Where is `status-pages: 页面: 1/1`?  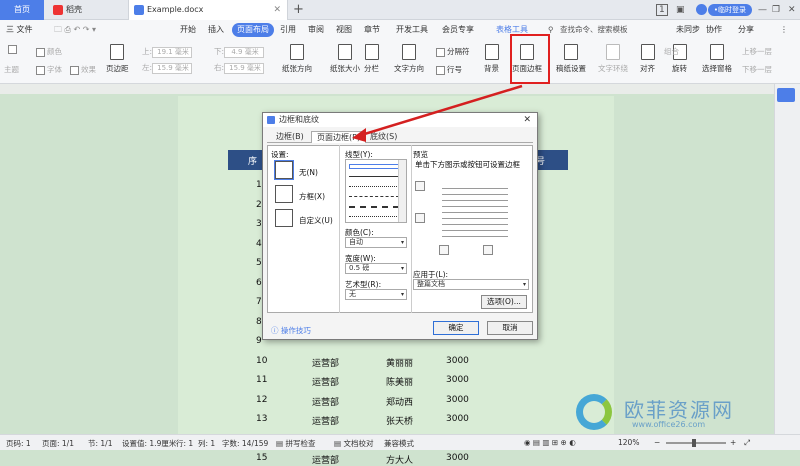
status-pages: 页面: 1/1 is located at coordinates (58, 443).